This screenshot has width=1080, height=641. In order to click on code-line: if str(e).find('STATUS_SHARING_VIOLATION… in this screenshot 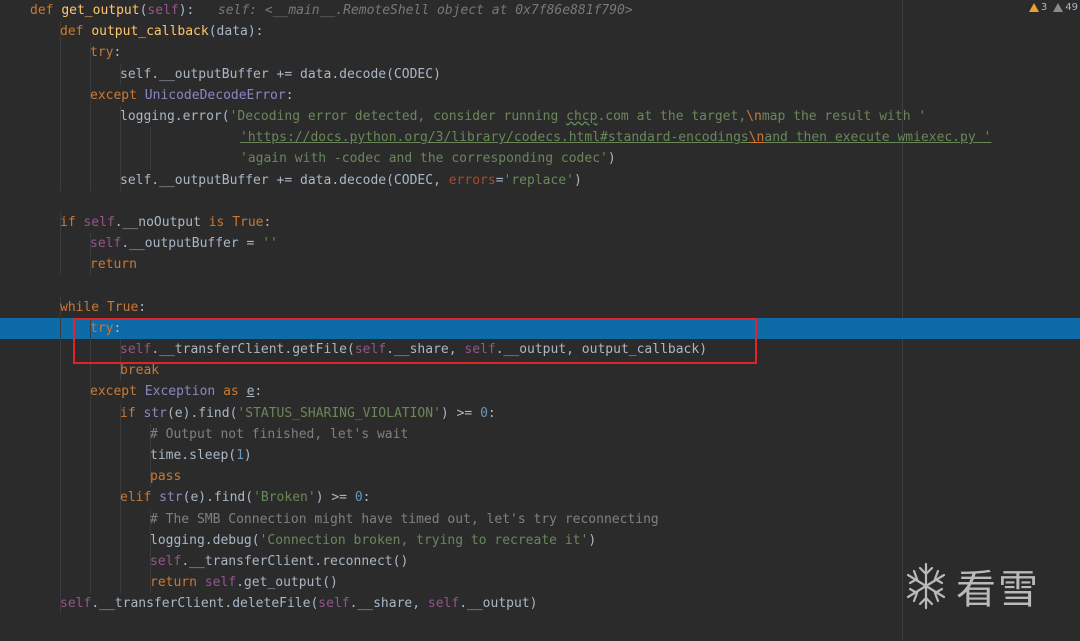, I will do `click(540, 413)`.